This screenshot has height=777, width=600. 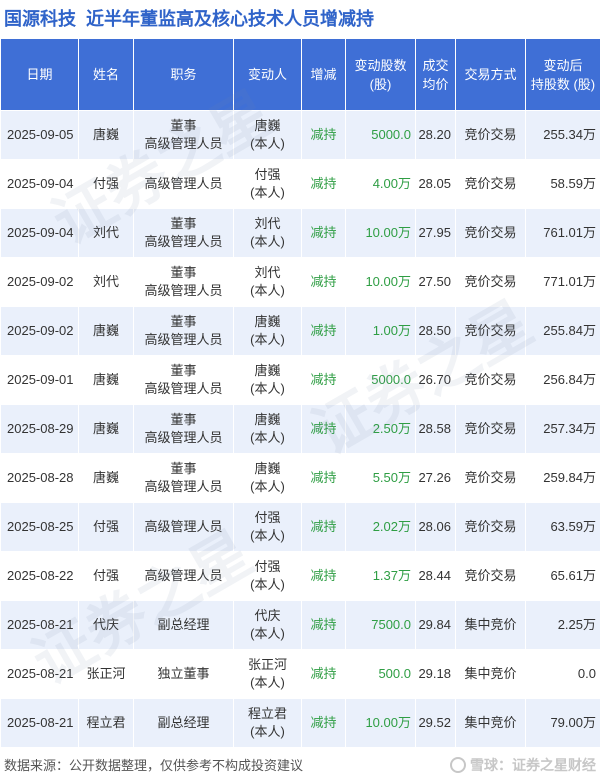 I want to click on name-cell-text: 程立君, so click(x=106, y=722).